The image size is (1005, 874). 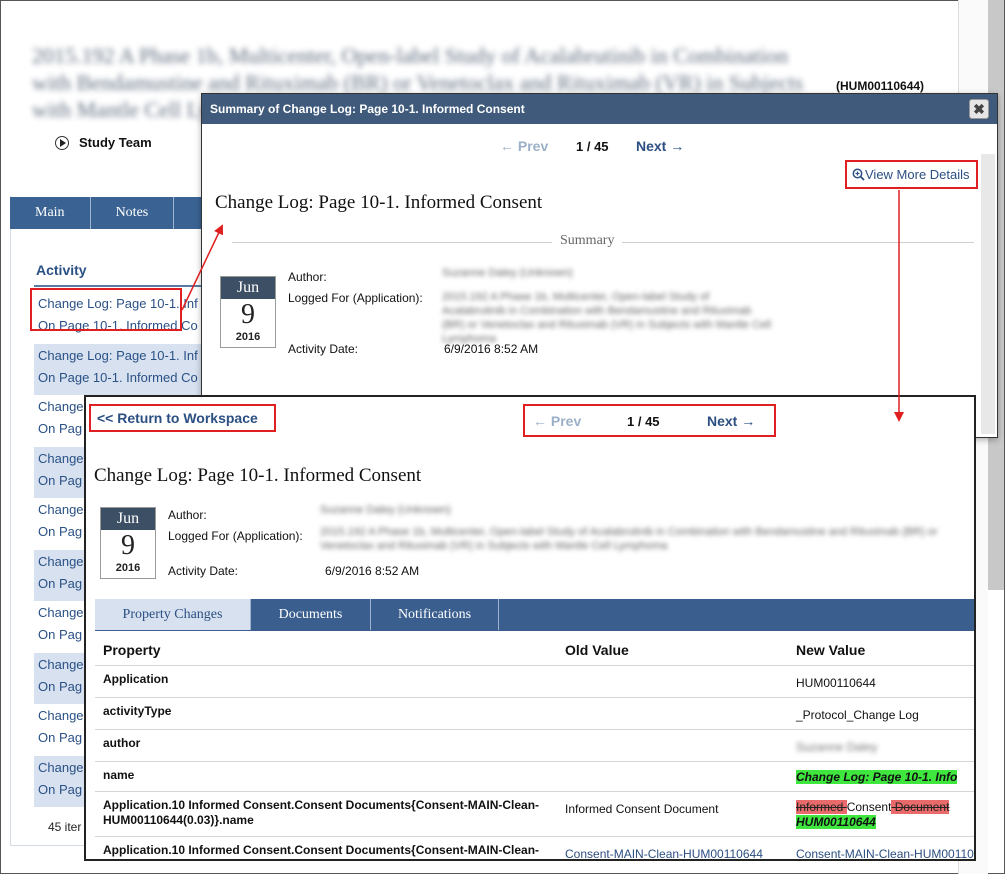 I want to click on new-value-cell: Informed Consent Document HUM00110644, so click(x=881, y=814).